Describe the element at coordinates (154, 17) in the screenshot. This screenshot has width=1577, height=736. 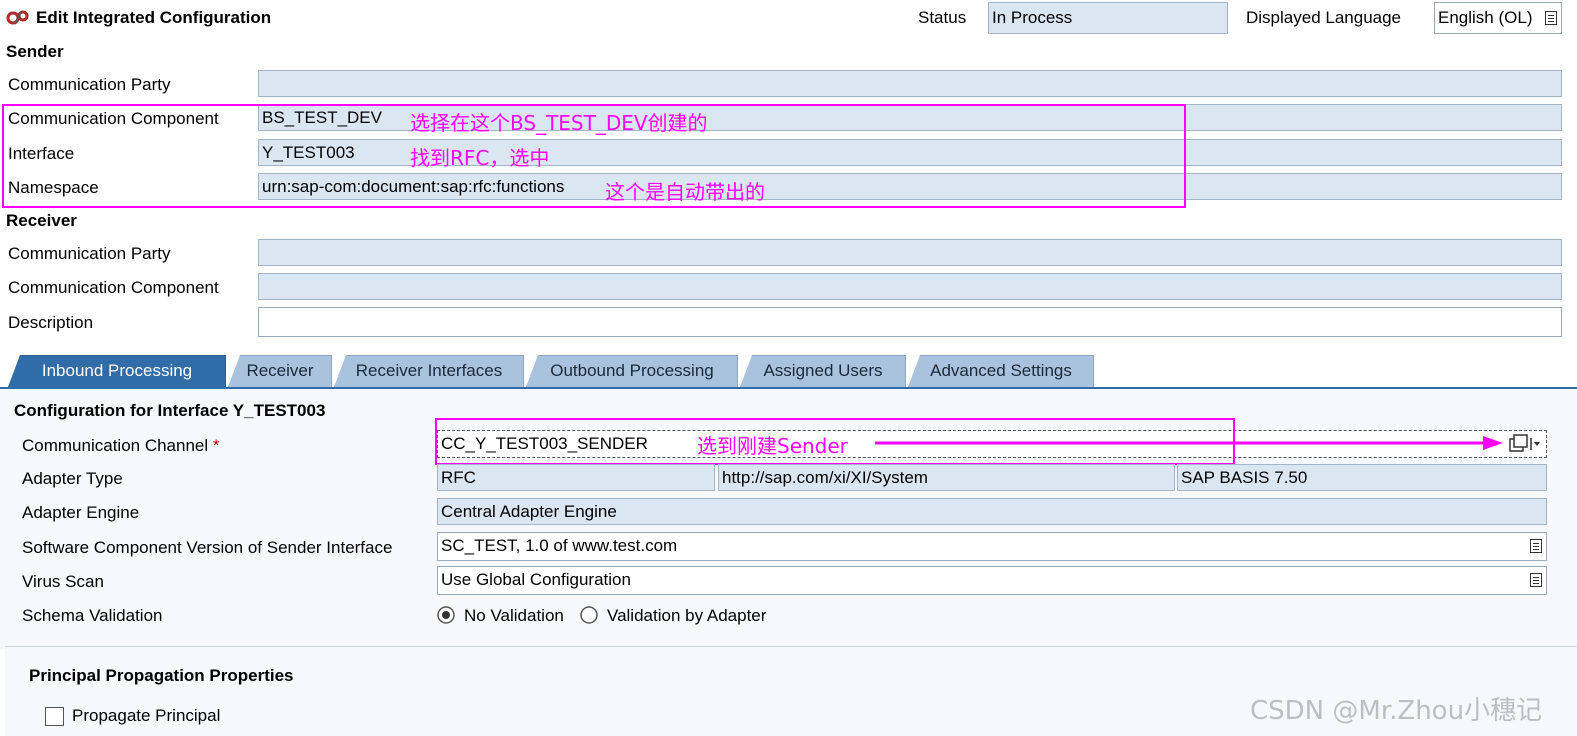
I see `page-title: Edit Integrated Configuration` at that location.